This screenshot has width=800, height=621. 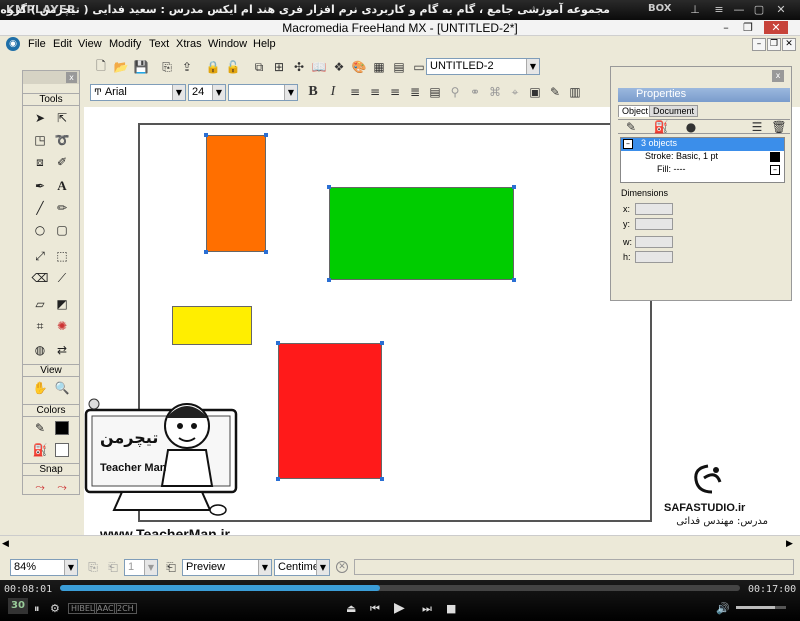 I want to click on menu-text: Text, so click(x=159, y=44).